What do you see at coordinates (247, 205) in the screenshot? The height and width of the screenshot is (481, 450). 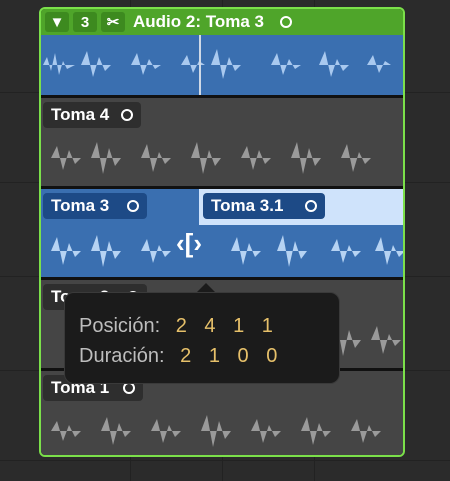 I see `take-label: Toma 3.1` at bounding box center [247, 205].